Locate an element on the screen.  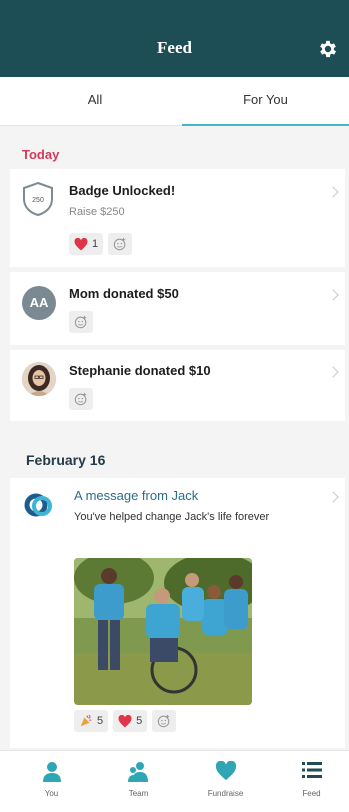
feed-item-title: Badge Unlocked! is located at coordinates (122, 190).